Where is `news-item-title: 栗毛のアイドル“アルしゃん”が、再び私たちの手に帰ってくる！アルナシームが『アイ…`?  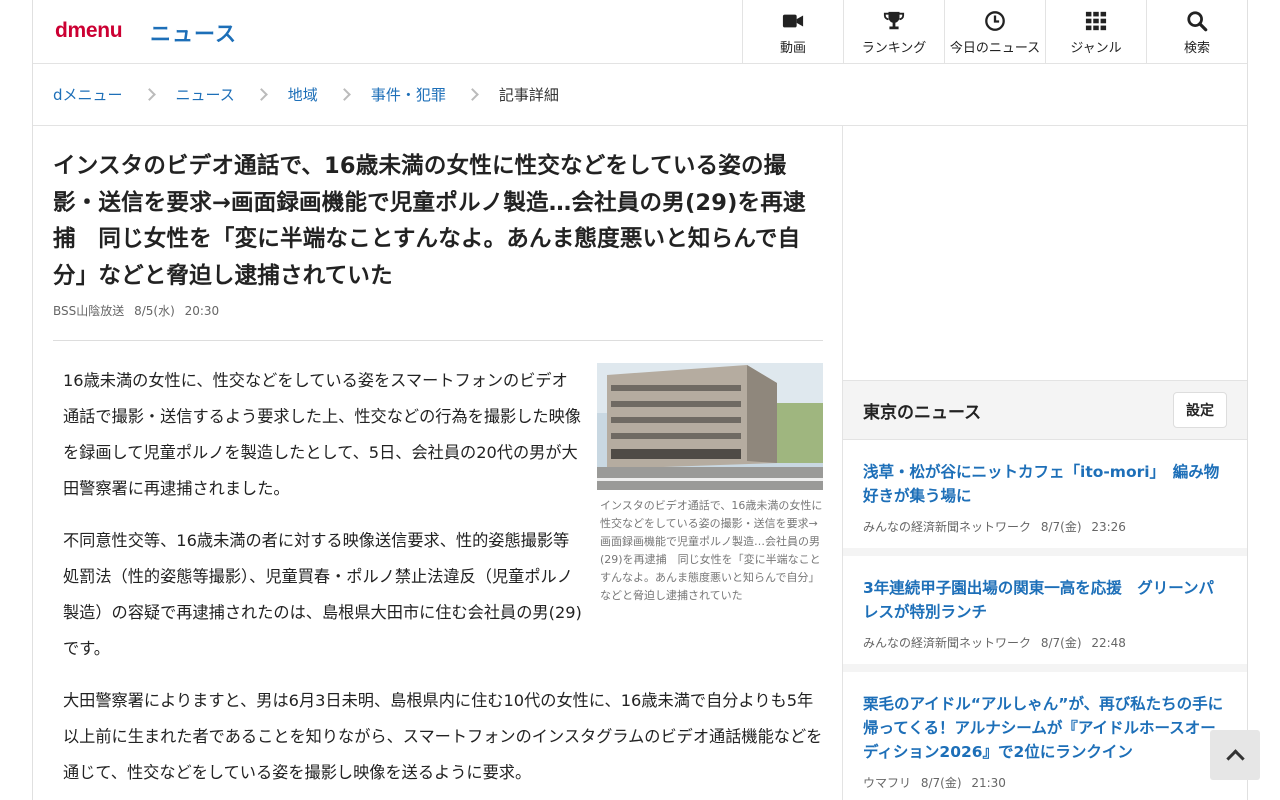 news-item-title: 栗毛のアイドル“アルしゃん”が、再び私たちの手に帰ってくる！アルナシームが『アイ… is located at coordinates (1045, 728).